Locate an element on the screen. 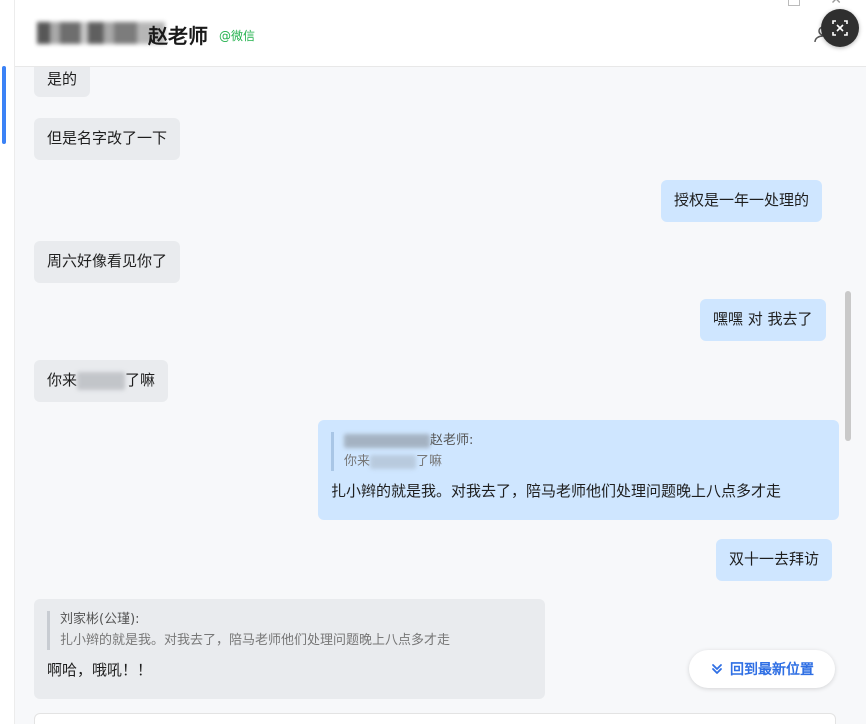 This screenshot has width=866, height=724. quote-text: 扎小辫的就是我。对我去了，陪马老师他们处理问题晚上八点多才走 is located at coordinates (255, 640).